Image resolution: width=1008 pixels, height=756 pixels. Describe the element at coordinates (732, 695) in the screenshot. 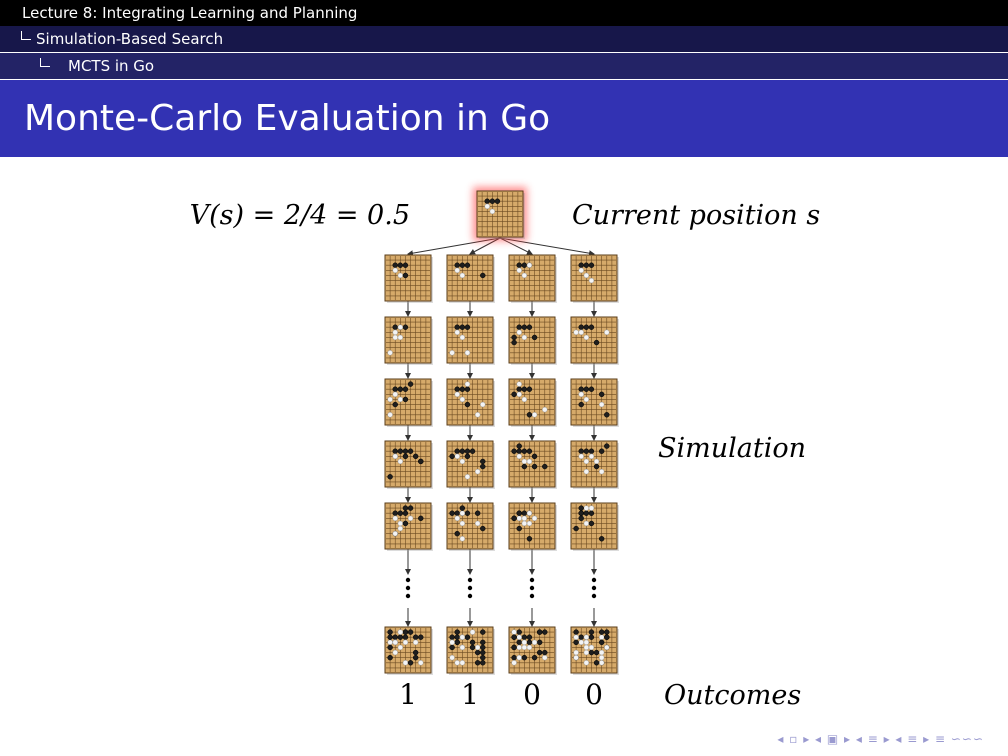

I see `outcomes-label: Outcomes` at that location.